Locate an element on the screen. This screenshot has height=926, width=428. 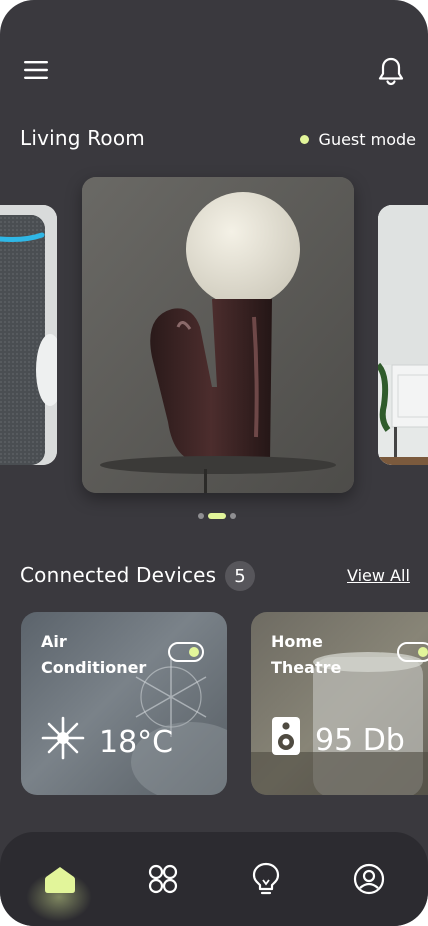
room-title: Living Room is located at coordinates (82, 138).